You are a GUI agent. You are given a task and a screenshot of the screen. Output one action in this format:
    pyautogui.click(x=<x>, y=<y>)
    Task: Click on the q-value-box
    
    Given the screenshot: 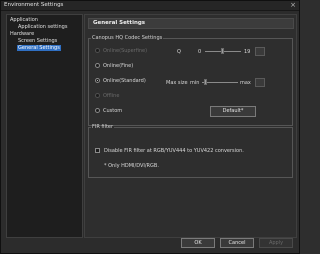 What is the action you would take?
    pyautogui.click(x=260, y=51)
    